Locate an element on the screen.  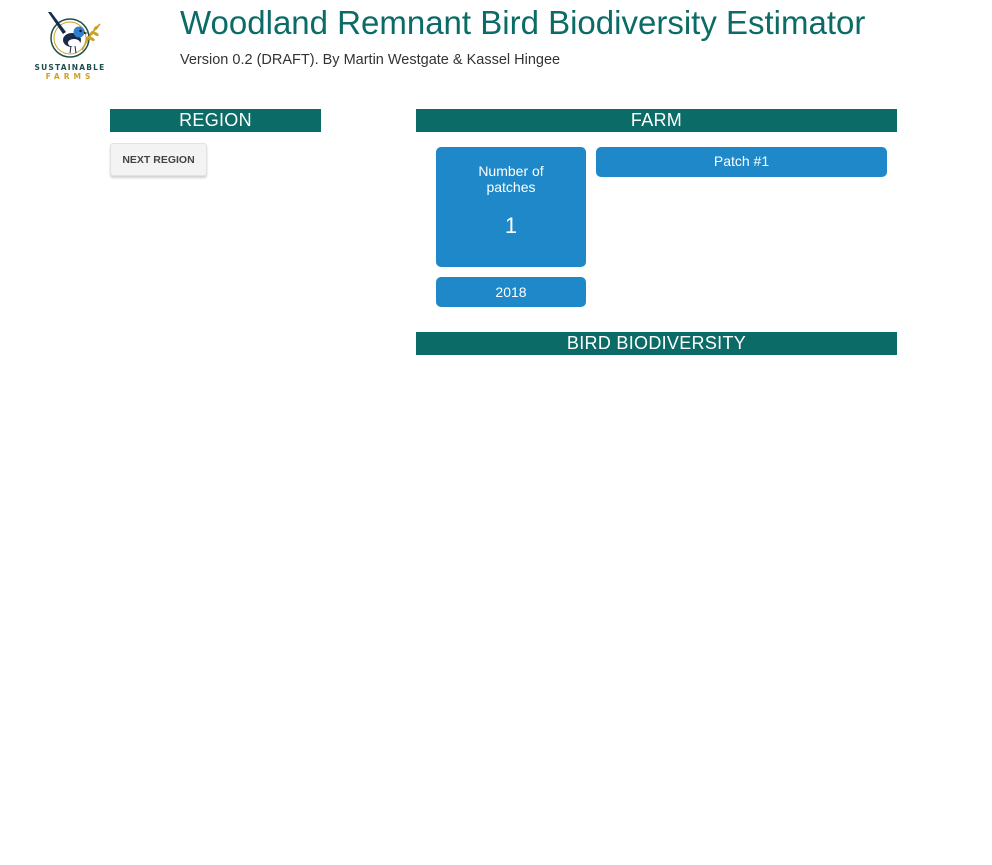
patch-count-label: Number of patches is located at coordinates (511, 179).